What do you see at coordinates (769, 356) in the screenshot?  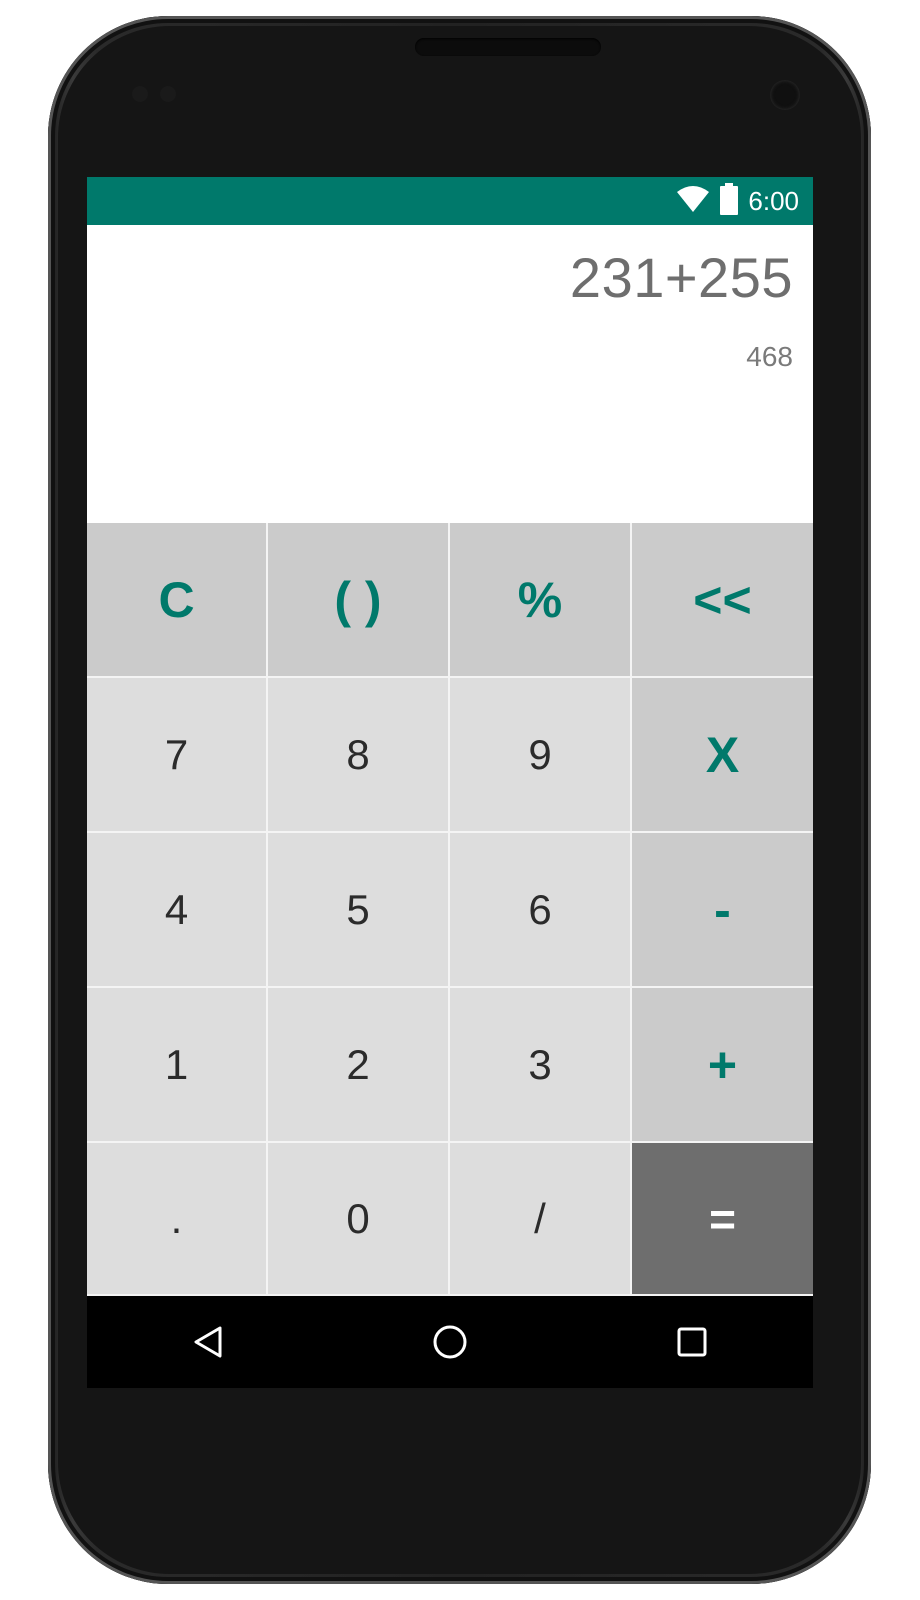 I see `result-text: 468` at bounding box center [769, 356].